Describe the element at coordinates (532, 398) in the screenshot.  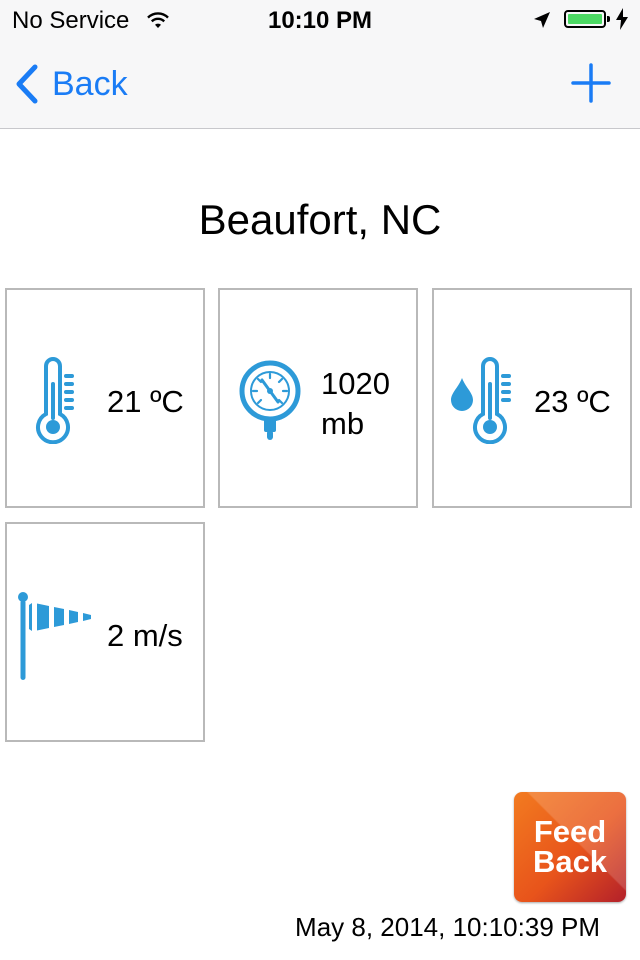
I see `dew-point-tile: 23 ºC` at that location.